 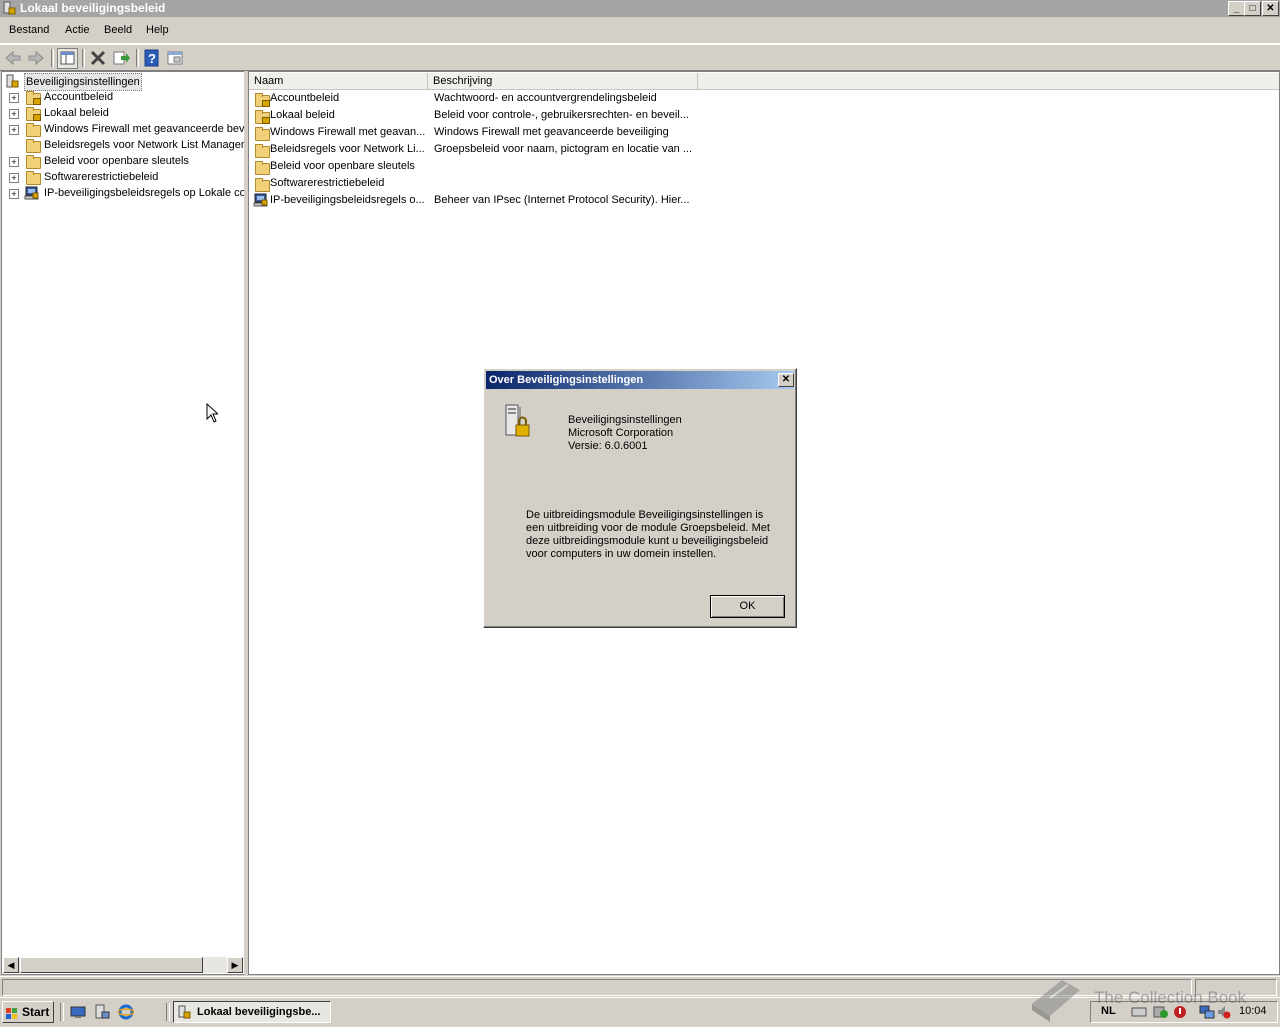 I want to click on mouse-cursor-icon, so click(x=213, y=412).